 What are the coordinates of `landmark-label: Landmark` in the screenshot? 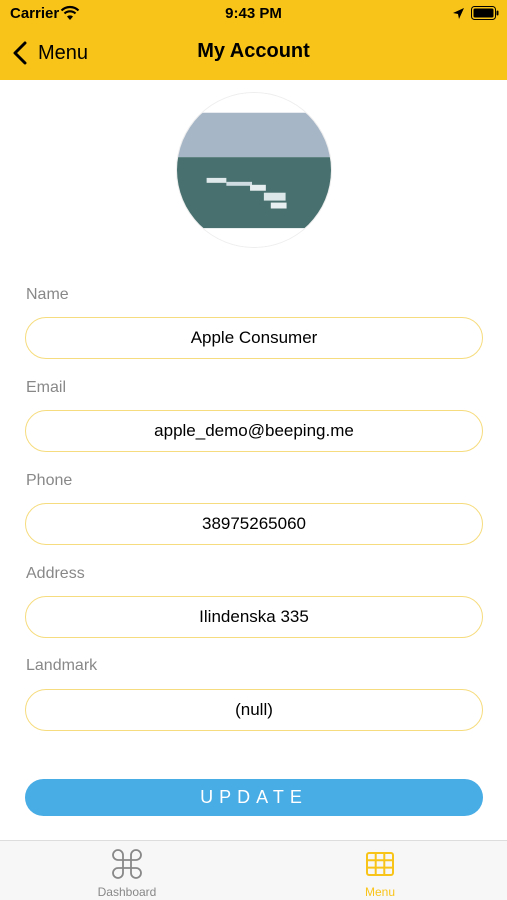 It's located at (62, 665).